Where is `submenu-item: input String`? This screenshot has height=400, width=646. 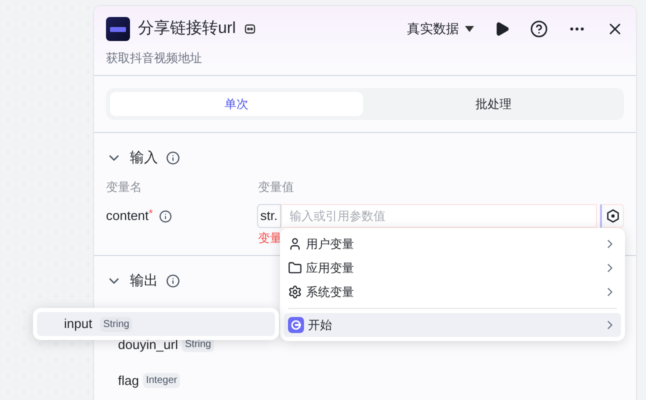
submenu-item: input String is located at coordinates (156, 324).